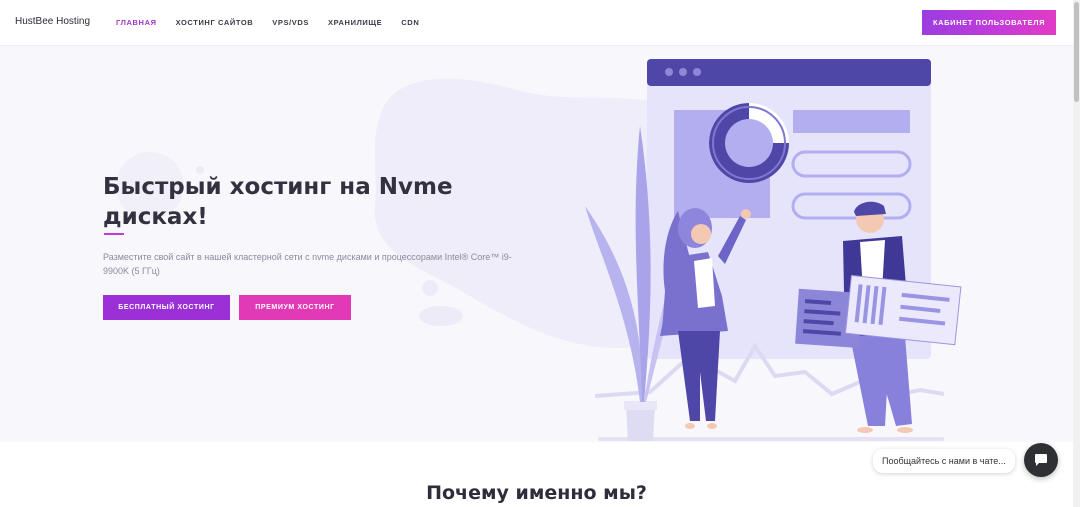 Image resolution: width=1080 pixels, height=507 pixels. Describe the element at coordinates (136, 22) in the screenshot. I see `nav-item-home: ГЛАВНАЯ` at that location.